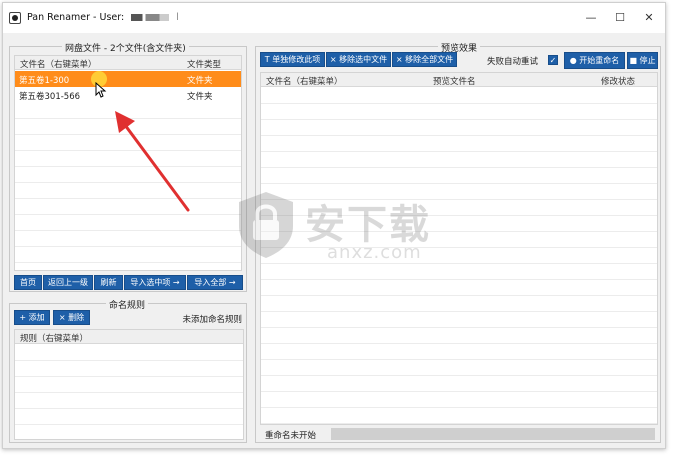  What do you see at coordinates (513, 62) in the screenshot?
I see `auto-retry-label: 失败自动重试` at bounding box center [513, 62].